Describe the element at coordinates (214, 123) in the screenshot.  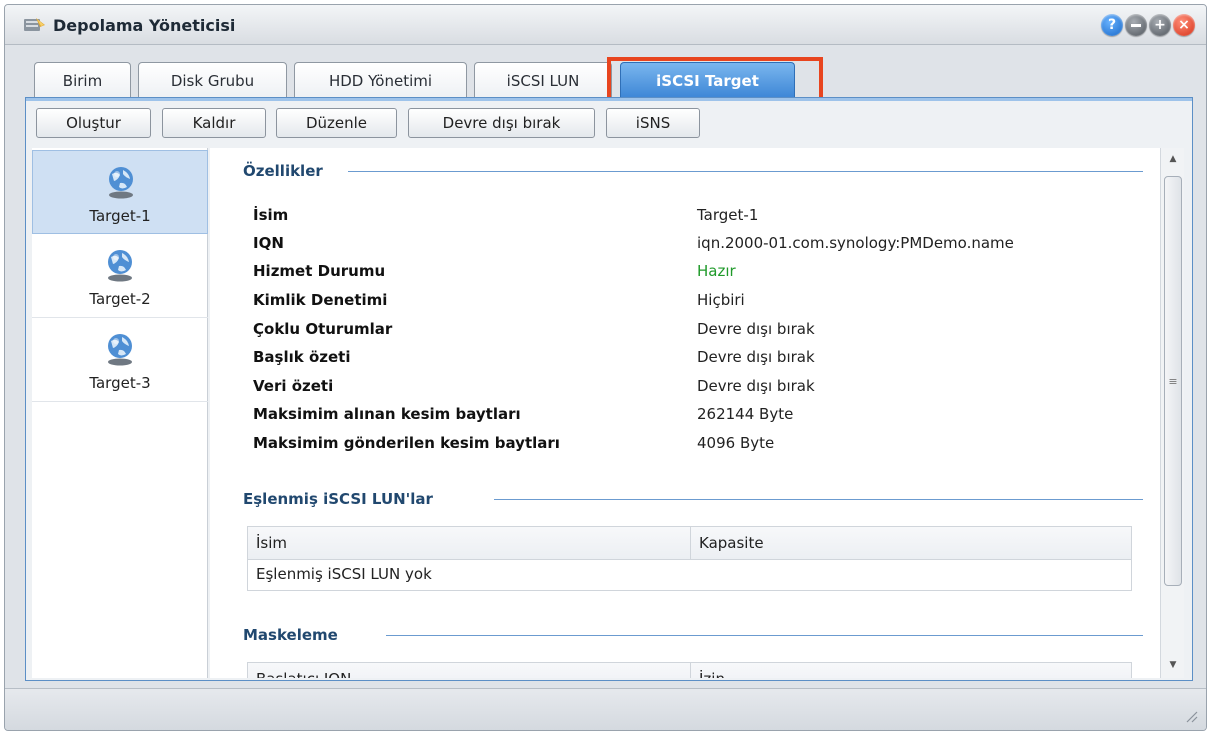
I see `remove-button: Kaldır` at that location.